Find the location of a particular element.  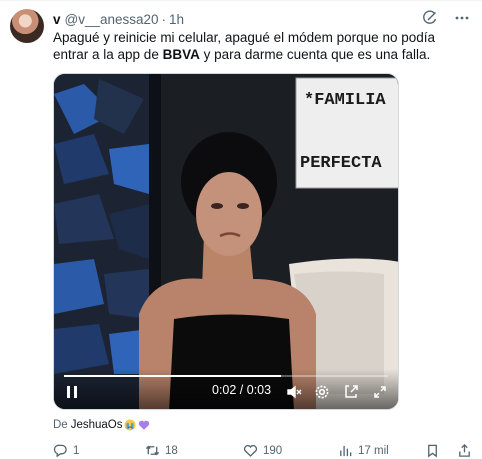

progress-fill is located at coordinates (173, 376).